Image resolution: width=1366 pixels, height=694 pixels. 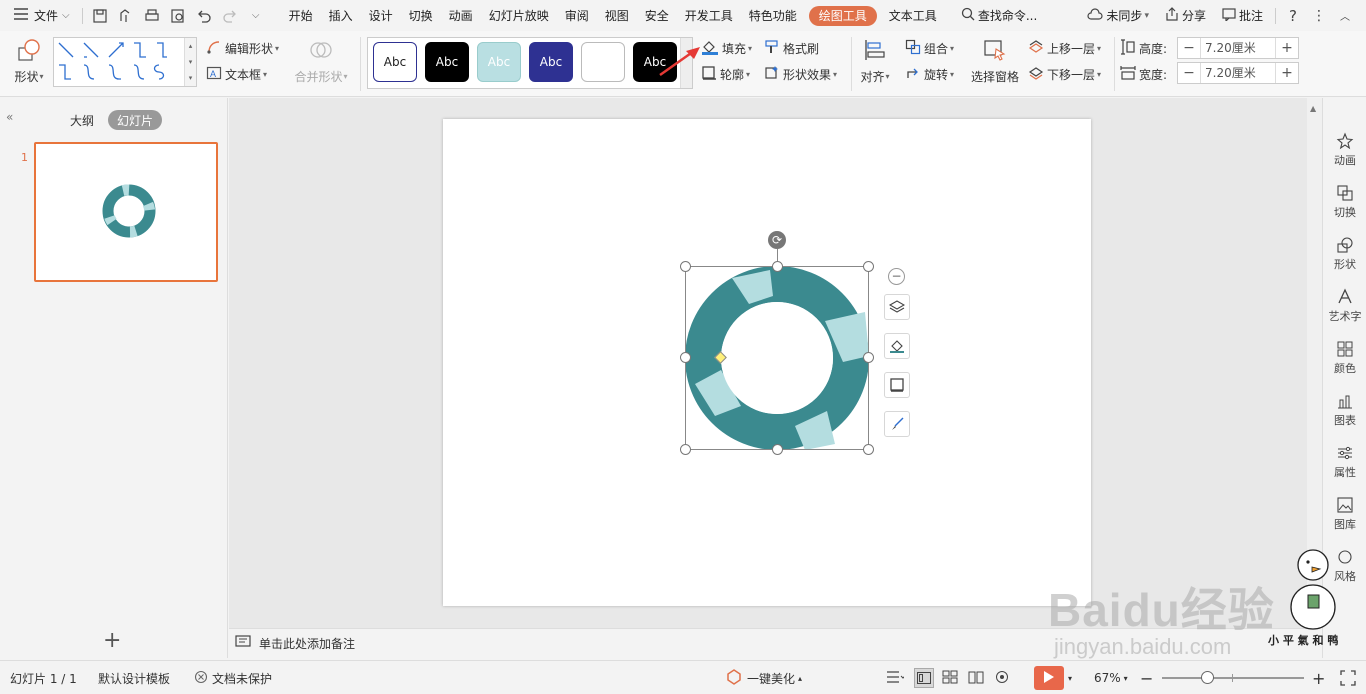 I want to click on increase-height-button: +, so click(x=1287, y=48).